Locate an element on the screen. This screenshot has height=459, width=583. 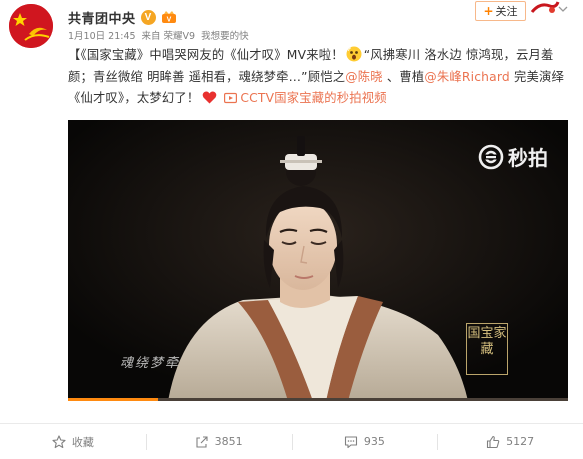
chevron-down-icon is located at coordinates (563, 9).